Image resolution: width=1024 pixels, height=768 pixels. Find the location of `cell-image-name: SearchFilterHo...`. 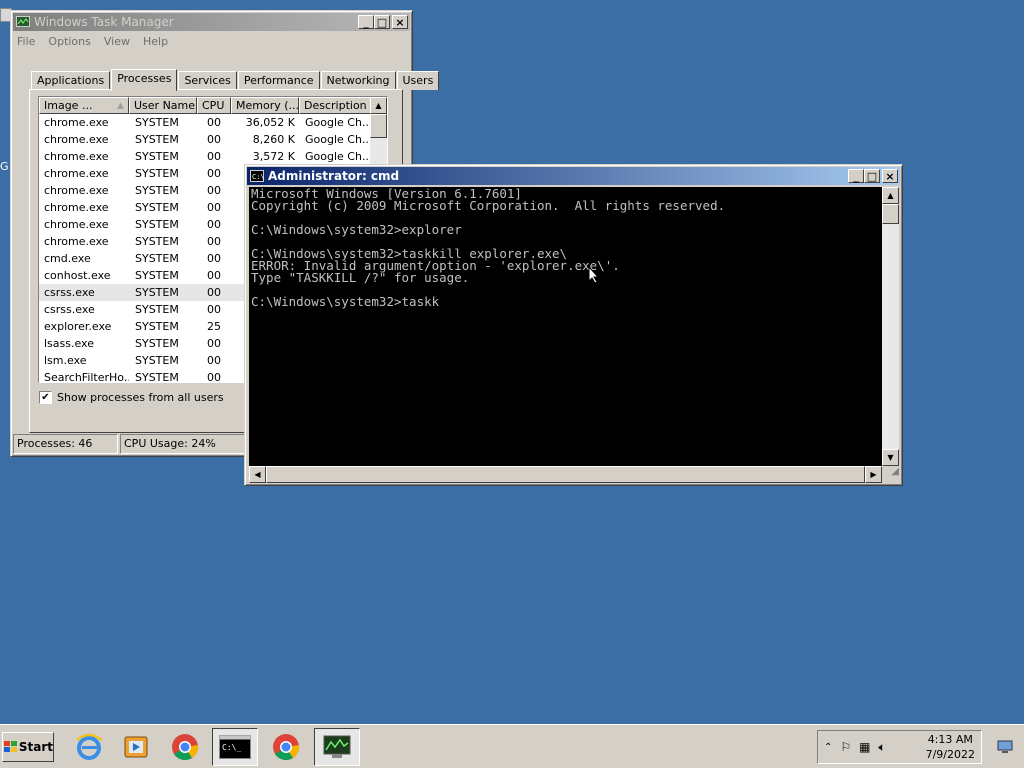

cell-image-name: SearchFilterHo... is located at coordinates (86, 377).